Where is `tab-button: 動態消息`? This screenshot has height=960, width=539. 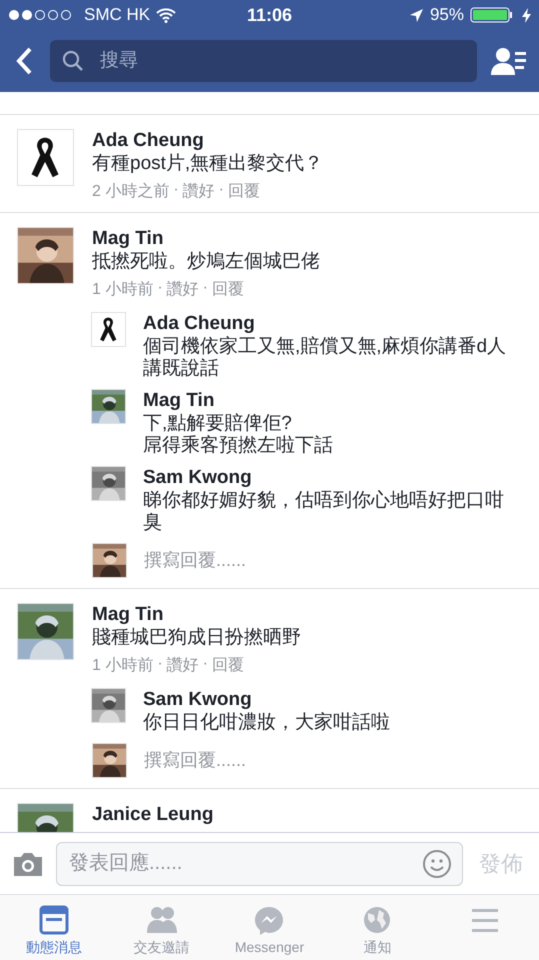
tab-button: 動態消息 is located at coordinates (54, 927).